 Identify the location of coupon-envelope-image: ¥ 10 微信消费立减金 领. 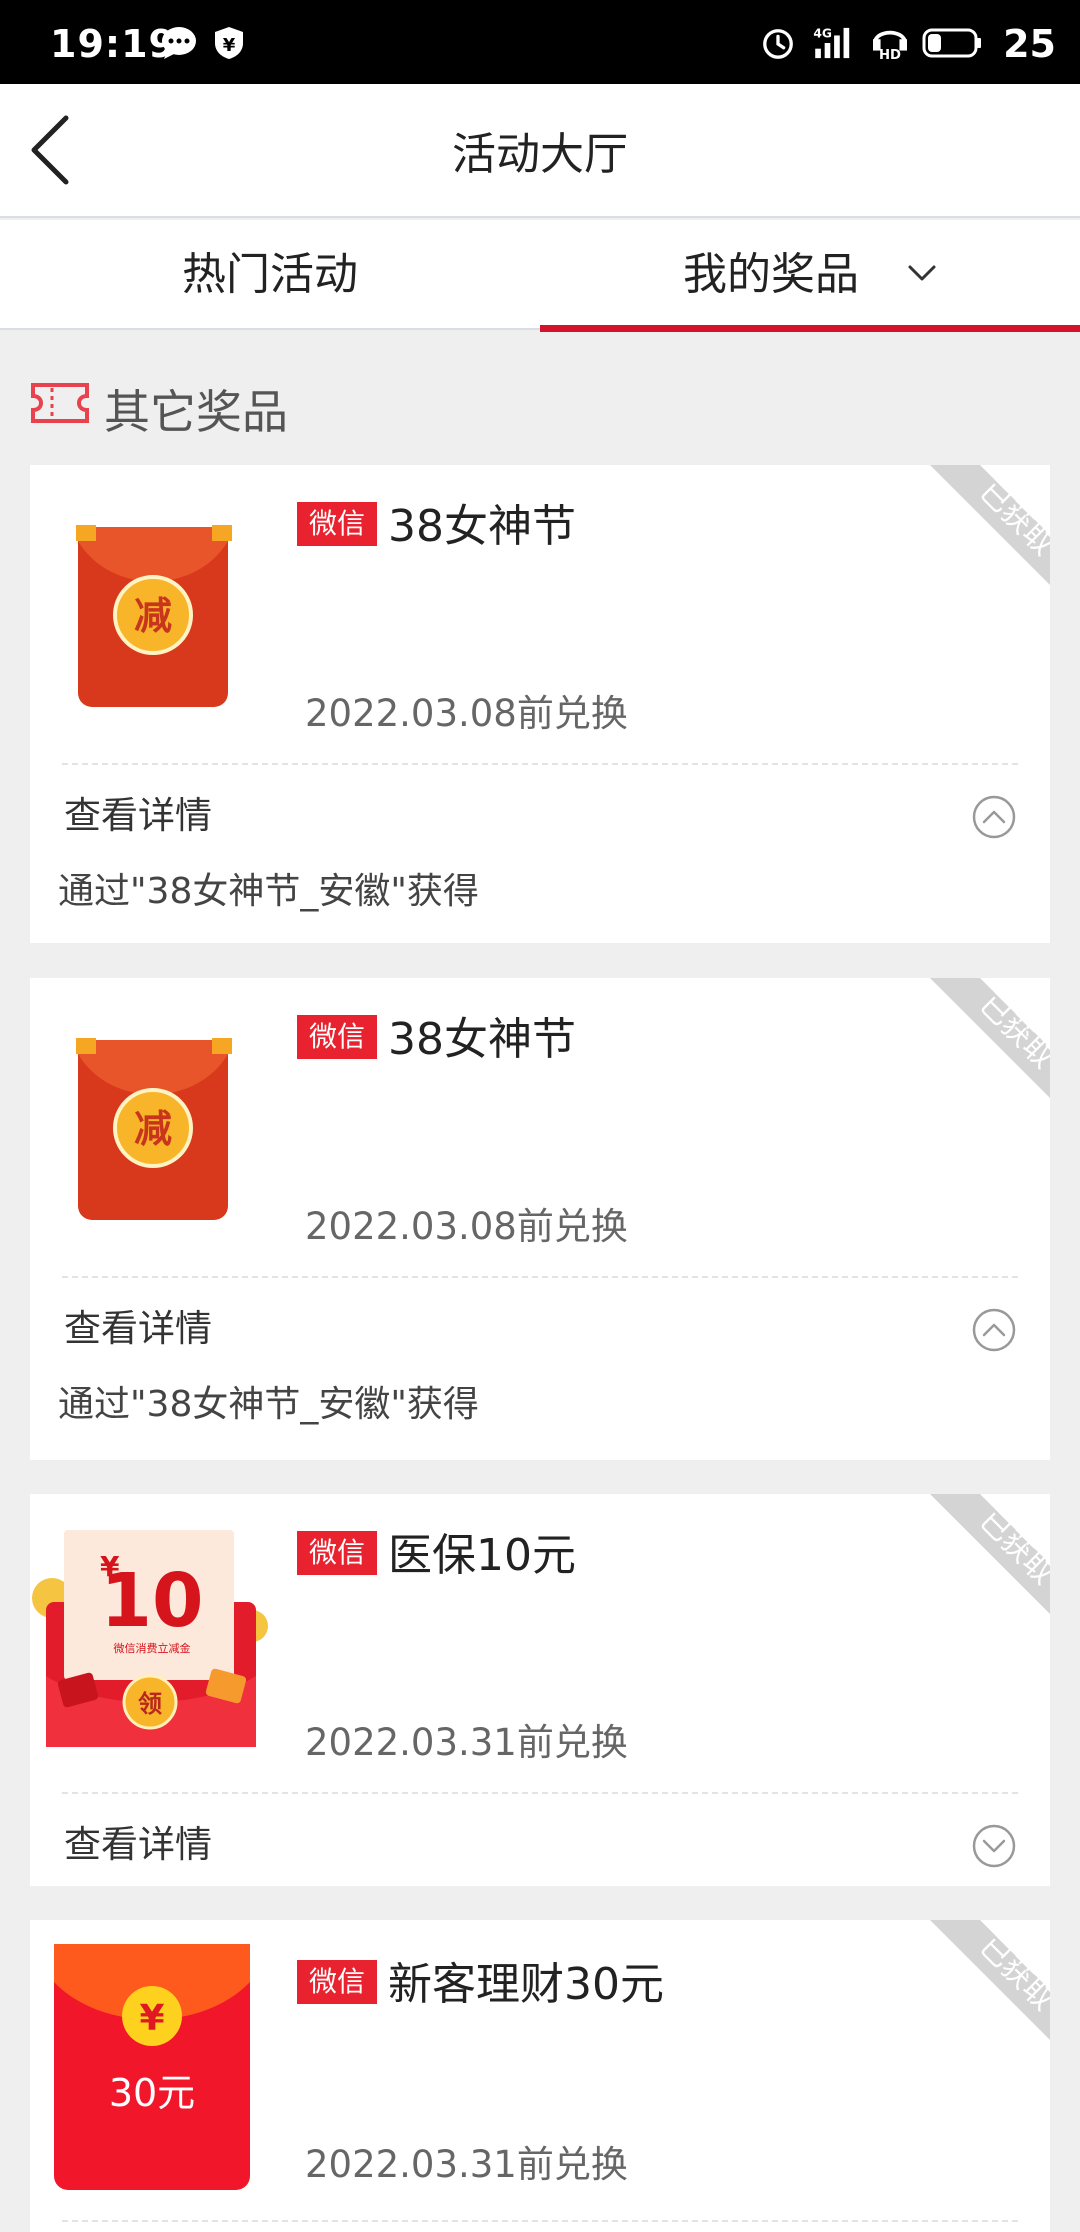
(150, 1638).